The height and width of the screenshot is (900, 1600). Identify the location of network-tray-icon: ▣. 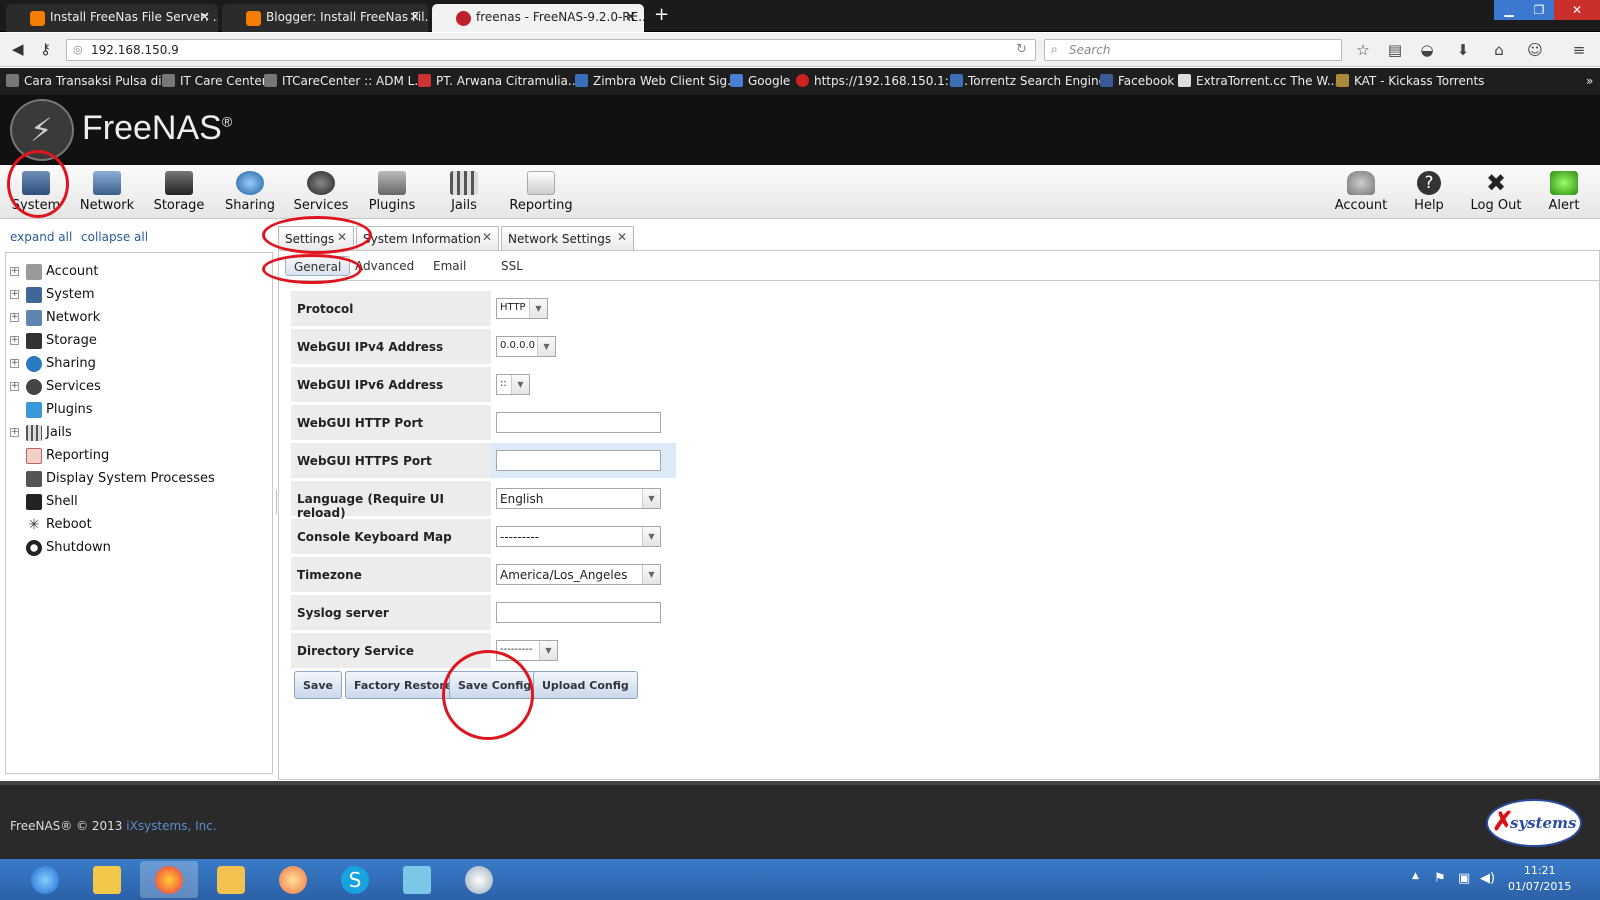
(1464, 878).